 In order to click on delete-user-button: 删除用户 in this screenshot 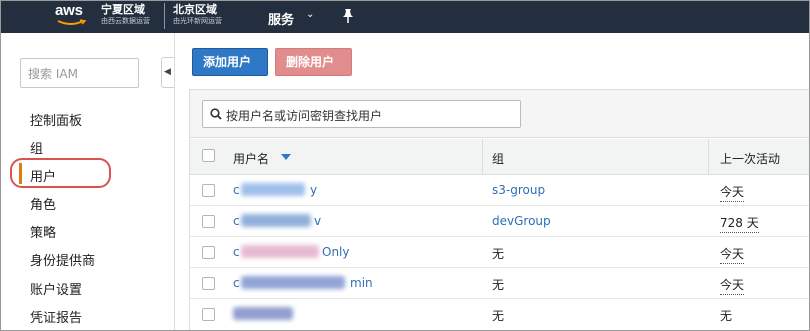, I will do `click(313, 62)`.